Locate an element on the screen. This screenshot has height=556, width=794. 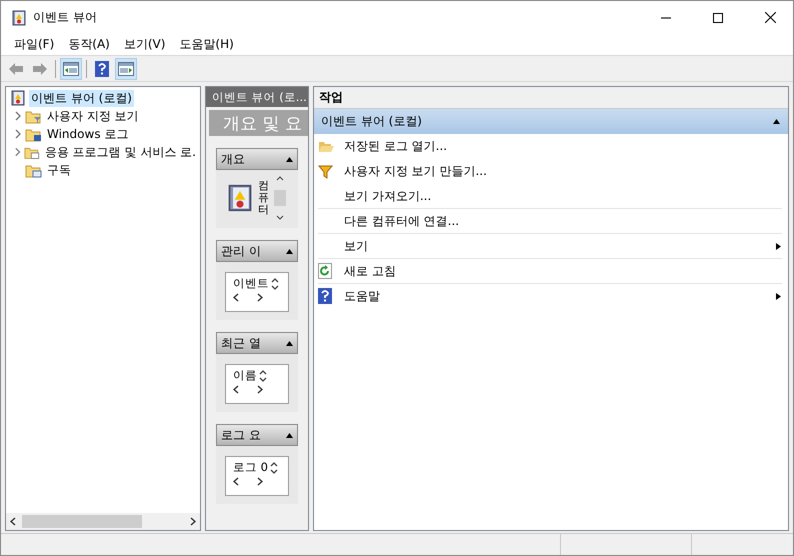
actions-group-header: 이벤트 뷰어 (로컬) is located at coordinates (551, 121).